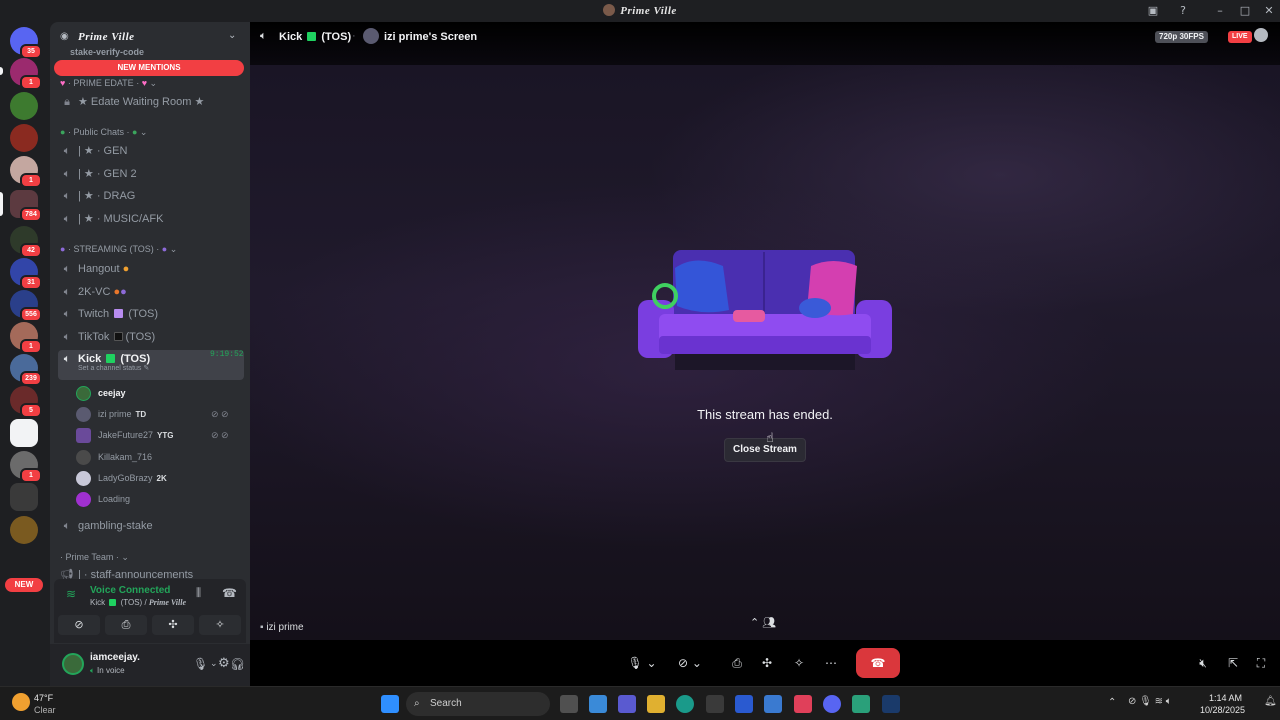 The height and width of the screenshot is (720, 1280). I want to click on direct-messages-icon: 35, so click(26, 43).